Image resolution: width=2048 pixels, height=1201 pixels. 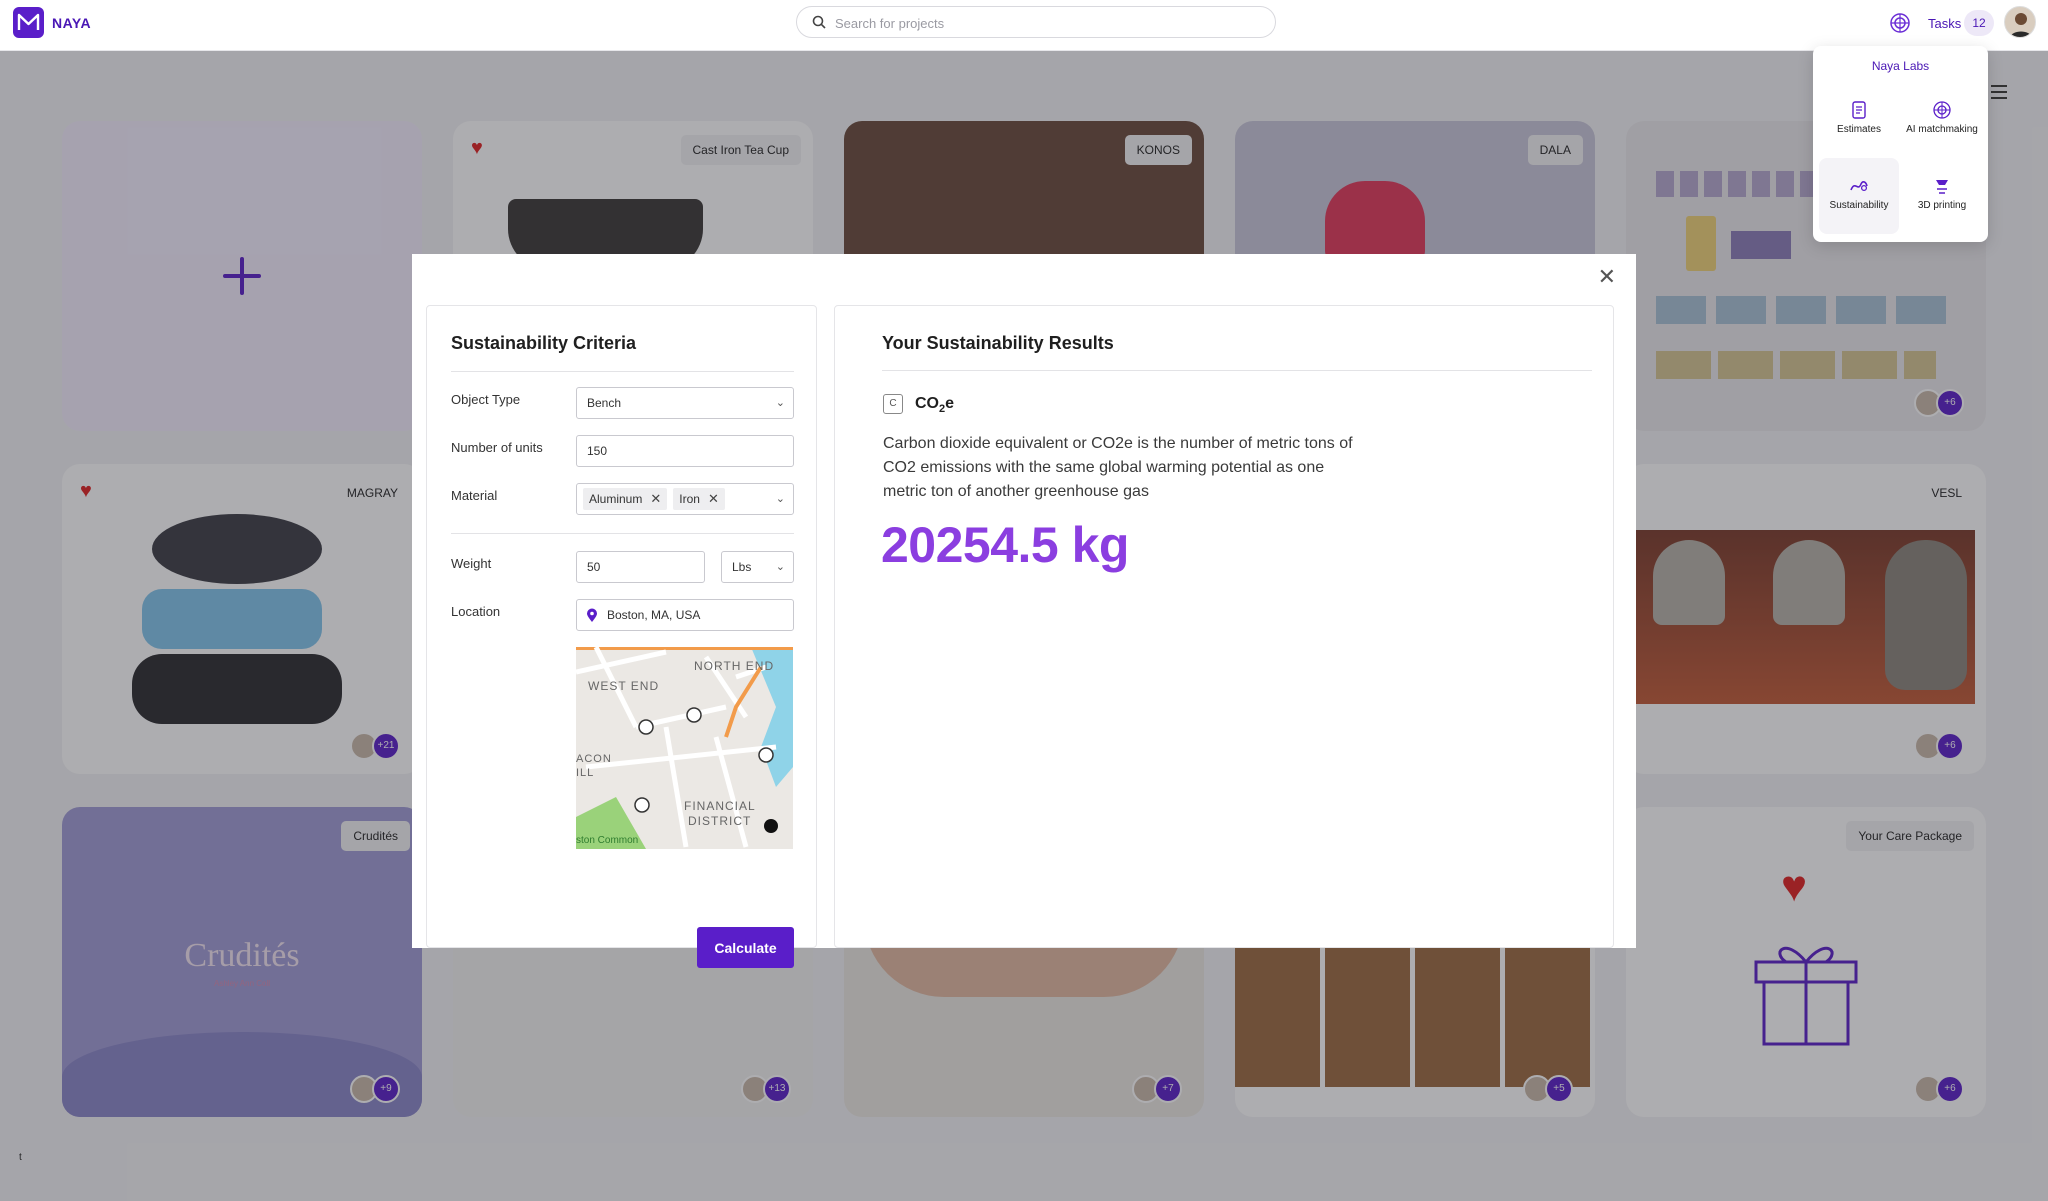 What do you see at coordinates (592, 615) in the screenshot?
I see `location-pin-icon` at bounding box center [592, 615].